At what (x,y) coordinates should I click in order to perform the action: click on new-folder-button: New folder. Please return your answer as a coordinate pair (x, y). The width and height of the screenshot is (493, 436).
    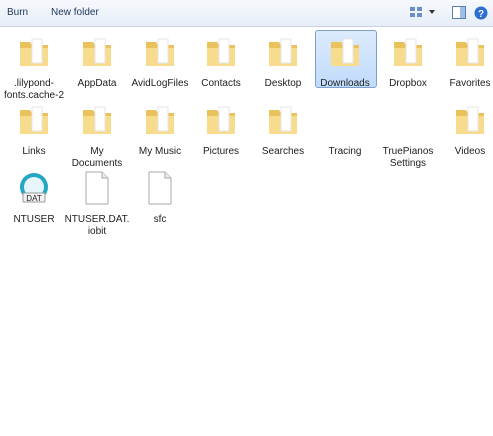
    Looking at the image, I should click on (75, 12).